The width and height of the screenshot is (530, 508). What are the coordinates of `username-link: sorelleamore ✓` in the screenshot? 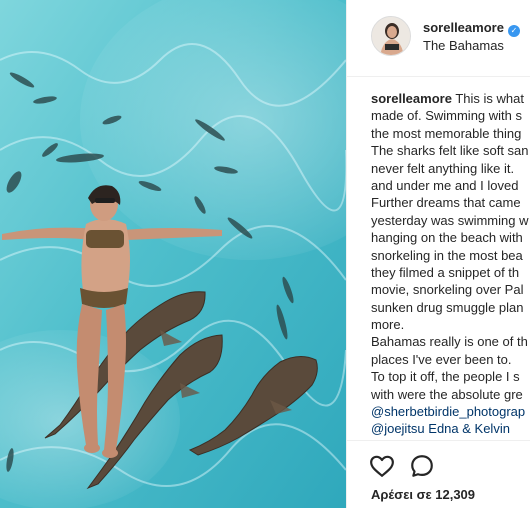 It's located at (471, 28).